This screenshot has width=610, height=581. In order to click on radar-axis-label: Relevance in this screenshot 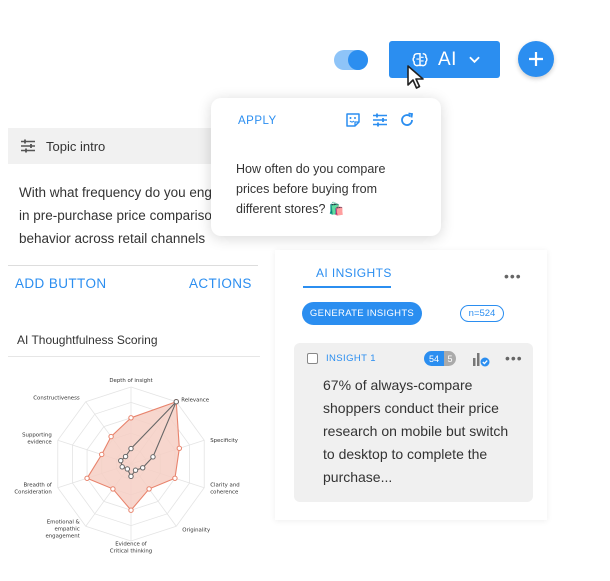, I will do `click(195, 401)`.